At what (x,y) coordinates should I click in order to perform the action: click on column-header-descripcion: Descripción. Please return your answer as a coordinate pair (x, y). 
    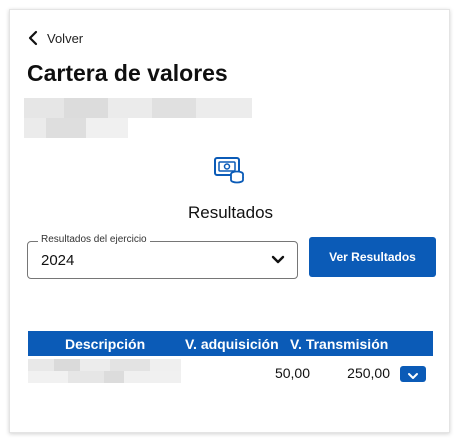
    Looking at the image, I should click on (105, 344).